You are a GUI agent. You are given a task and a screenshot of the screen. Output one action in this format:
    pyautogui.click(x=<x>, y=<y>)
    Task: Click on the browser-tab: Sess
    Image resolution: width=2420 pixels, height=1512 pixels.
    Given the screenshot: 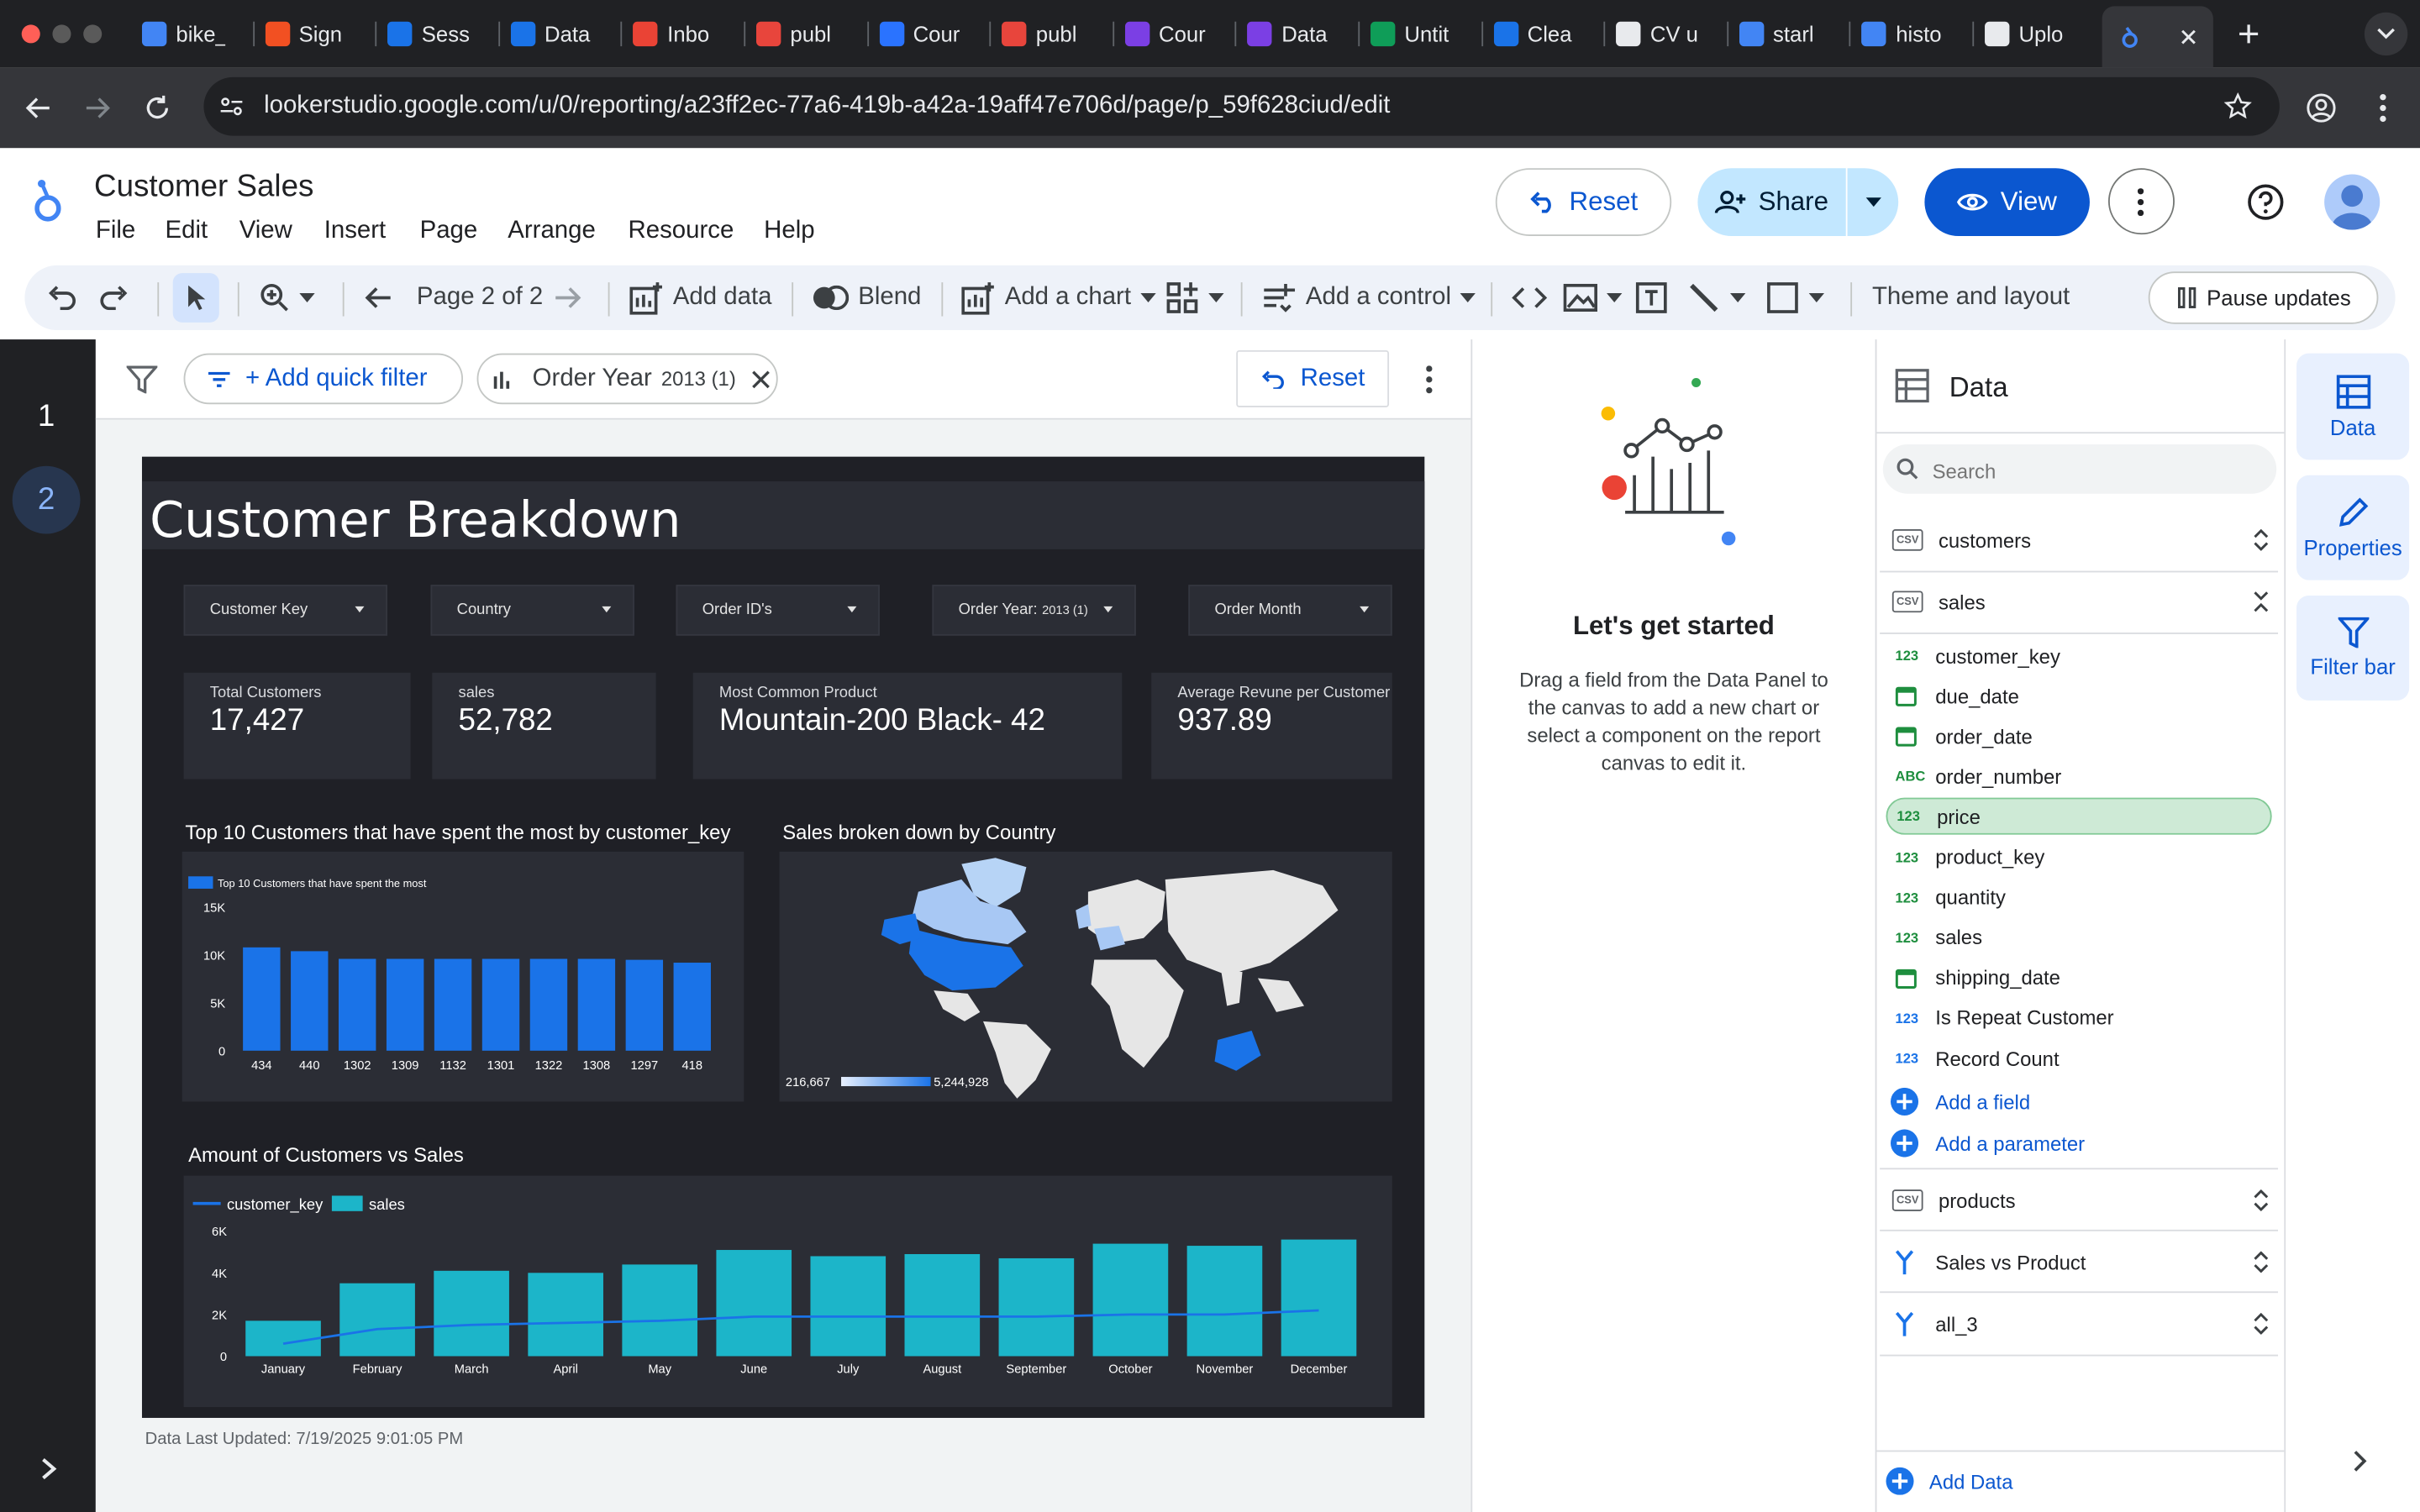 What is the action you would take?
    pyautogui.click(x=429, y=34)
    